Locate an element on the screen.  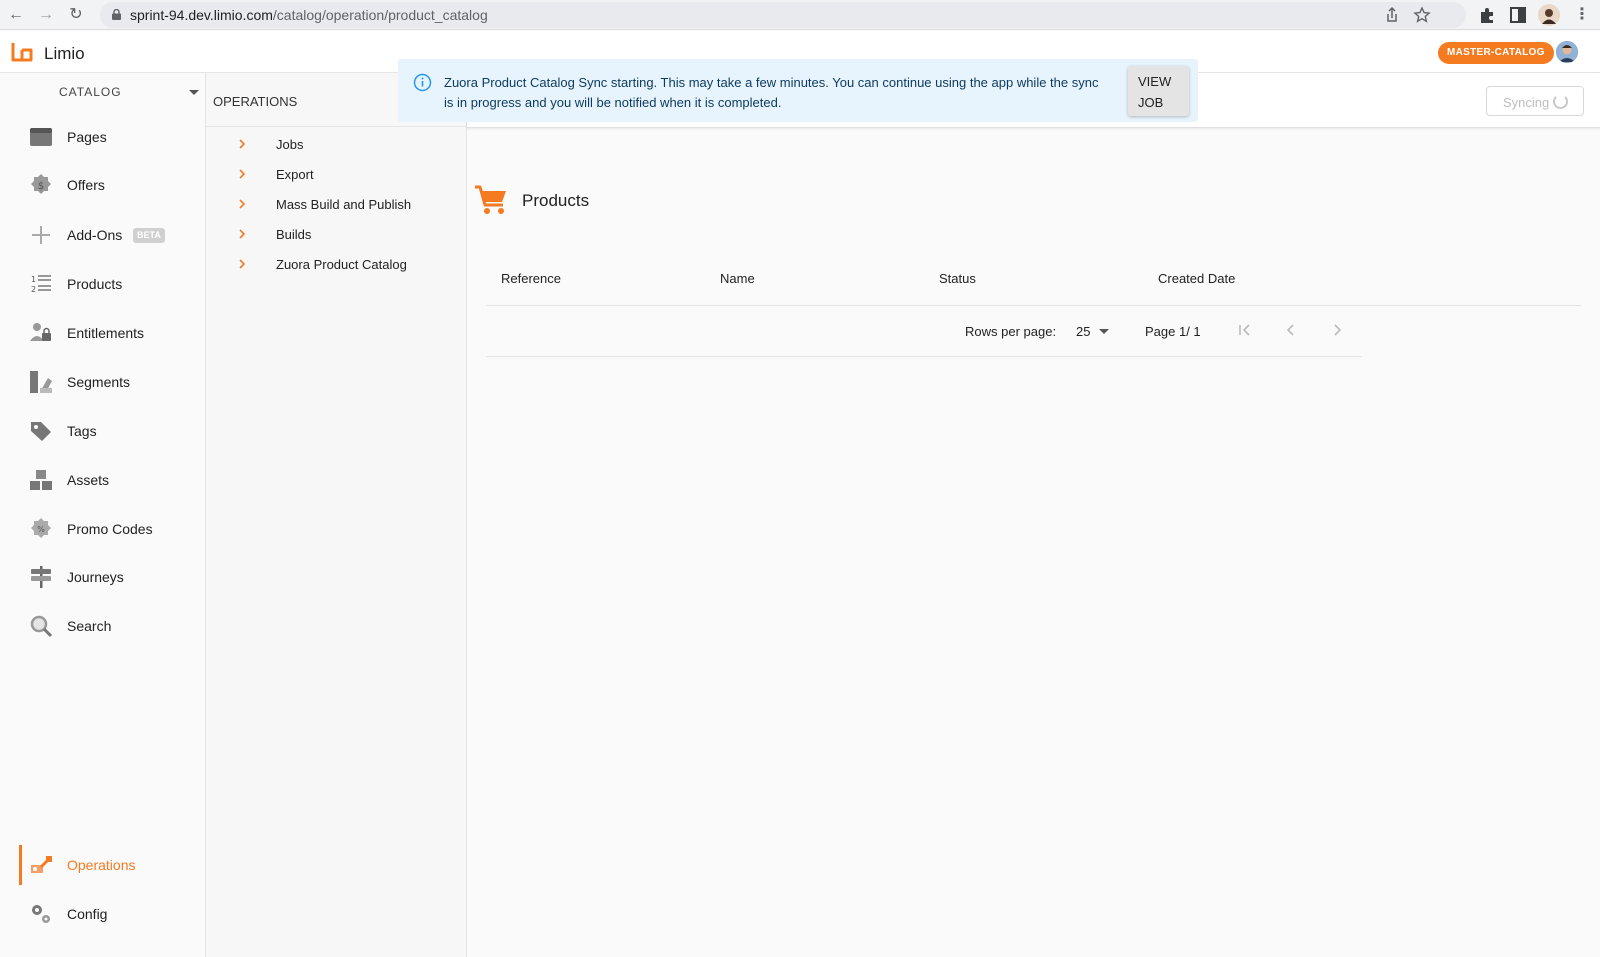
sidebar-item-journeys: Journeys is located at coordinates (103, 577).